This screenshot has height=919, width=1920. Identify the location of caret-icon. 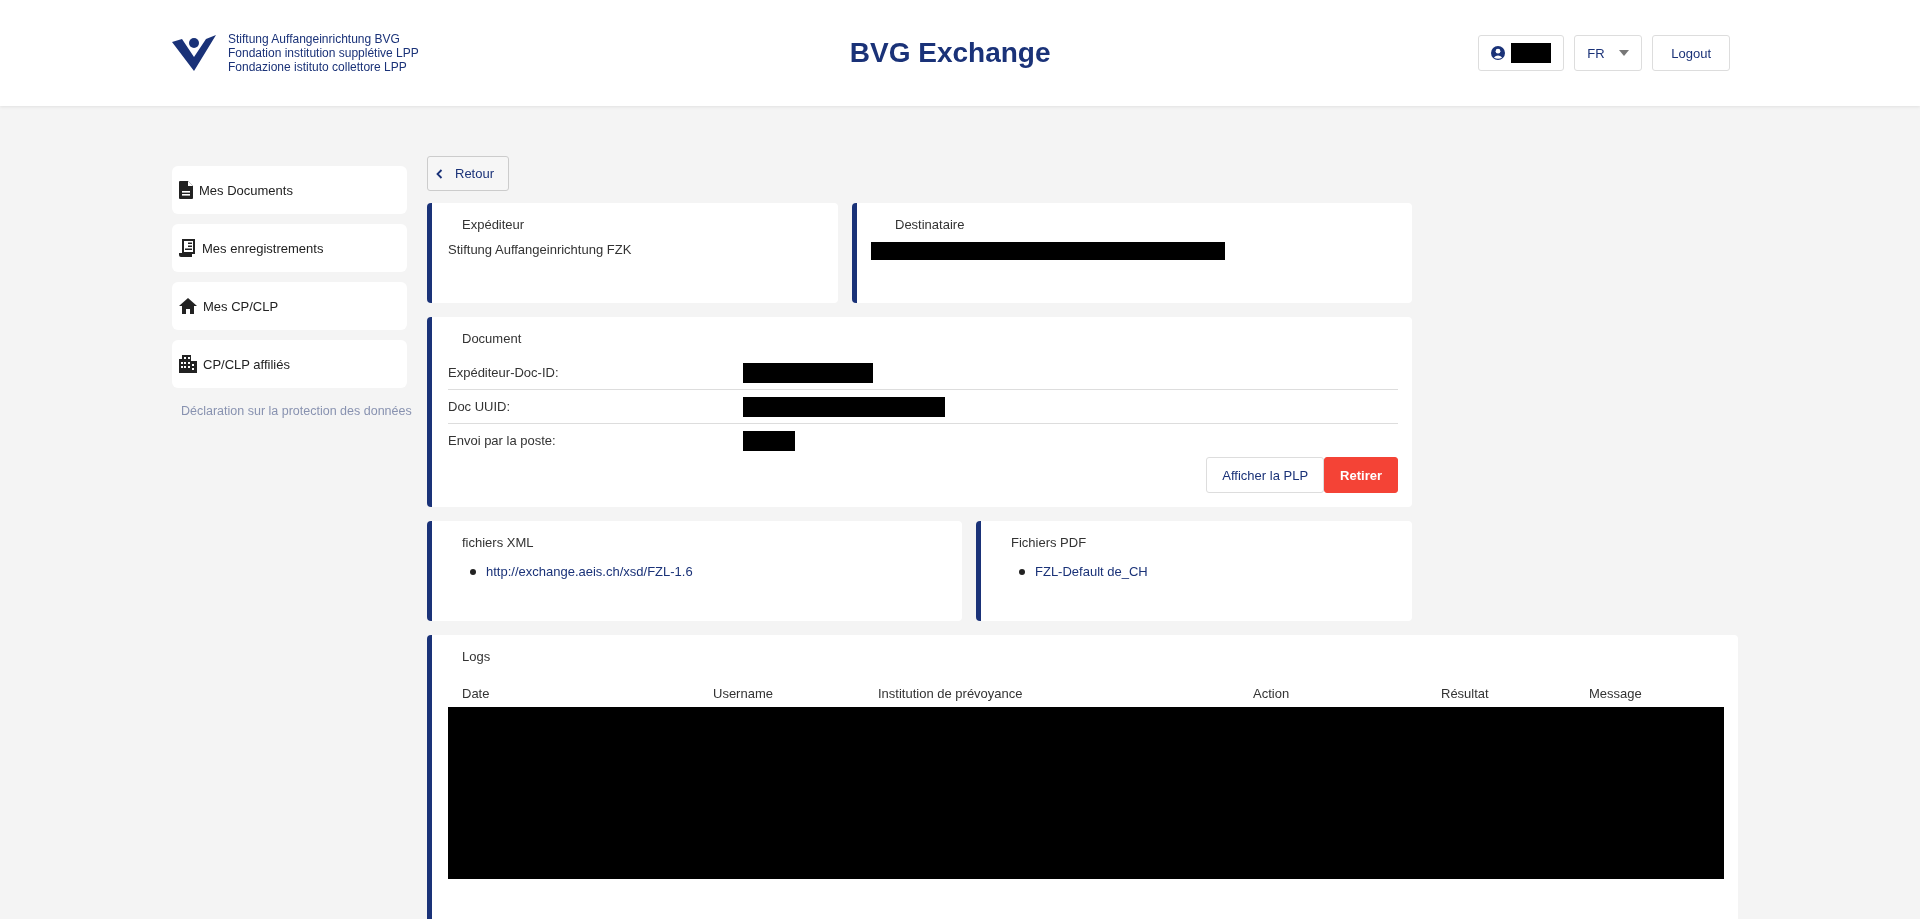
(1624, 53).